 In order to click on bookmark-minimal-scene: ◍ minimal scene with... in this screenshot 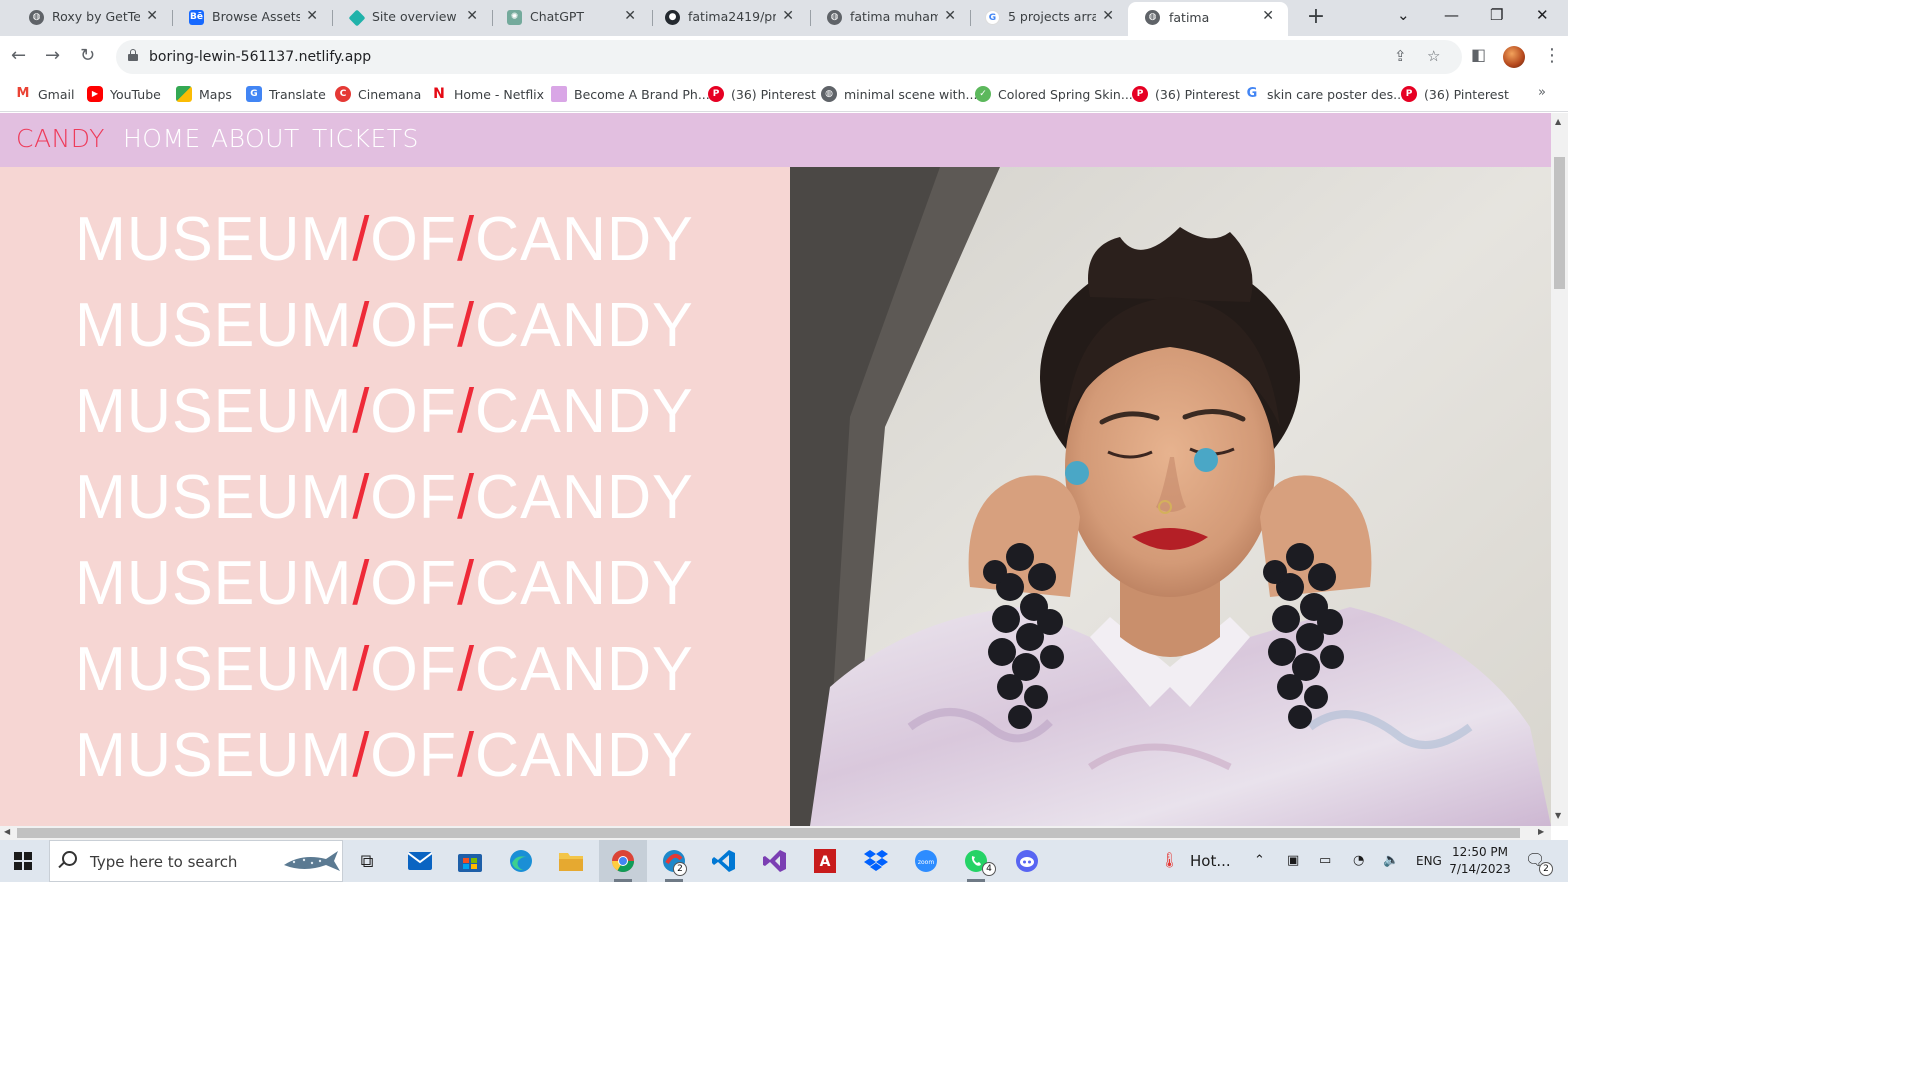, I will do `click(899, 94)`.